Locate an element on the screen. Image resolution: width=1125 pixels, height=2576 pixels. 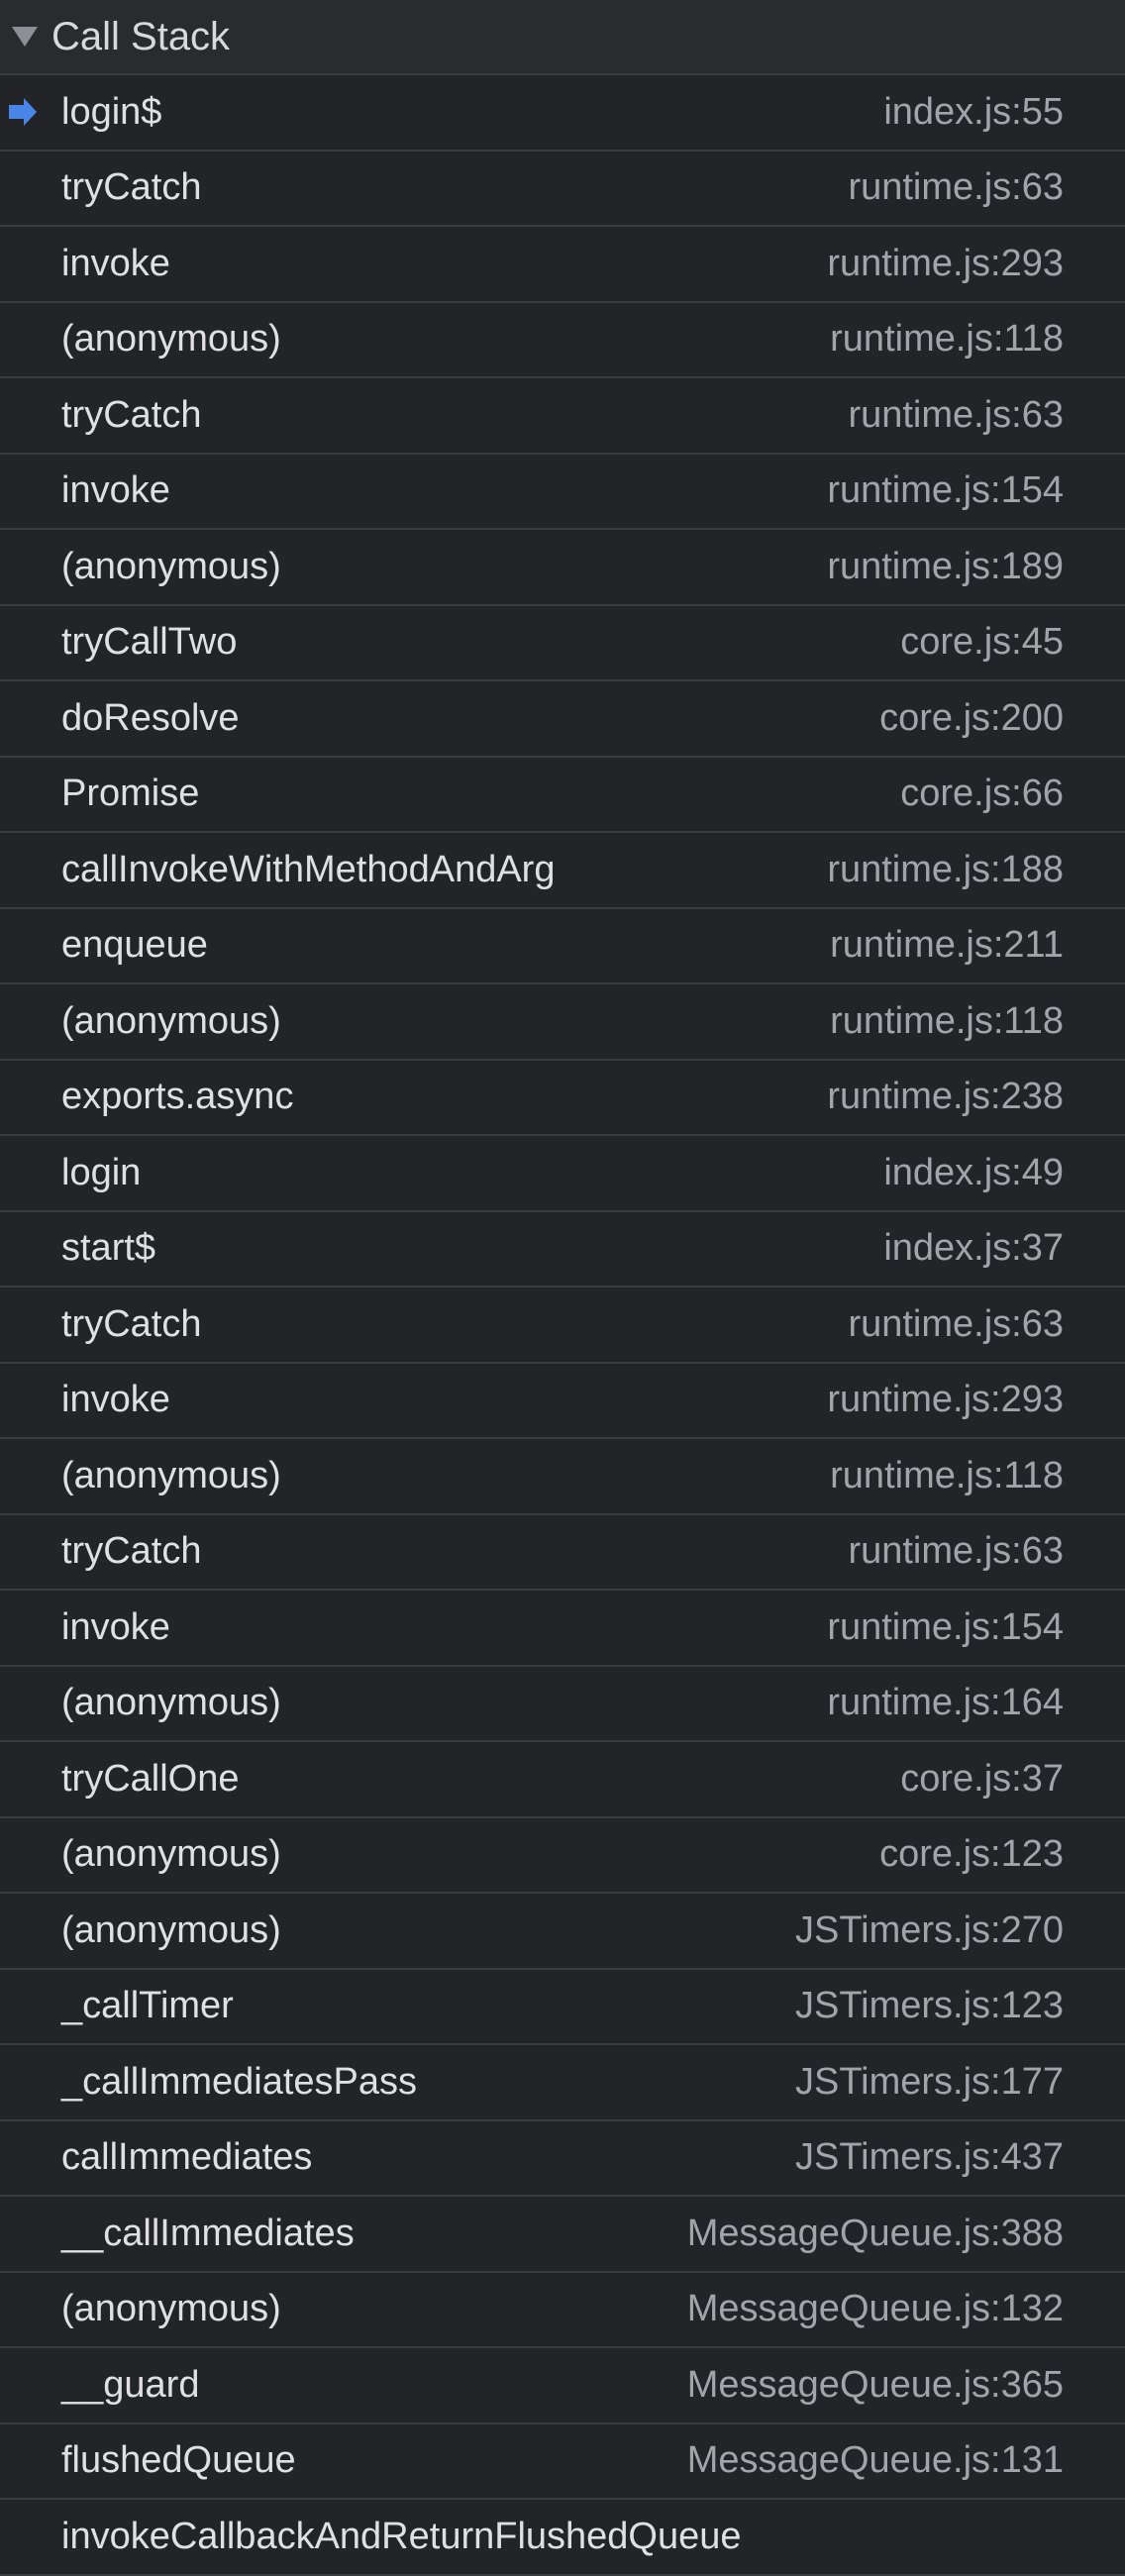
frame-source-location: JSTimers.js:123 is located at coordinates (930, 2006).